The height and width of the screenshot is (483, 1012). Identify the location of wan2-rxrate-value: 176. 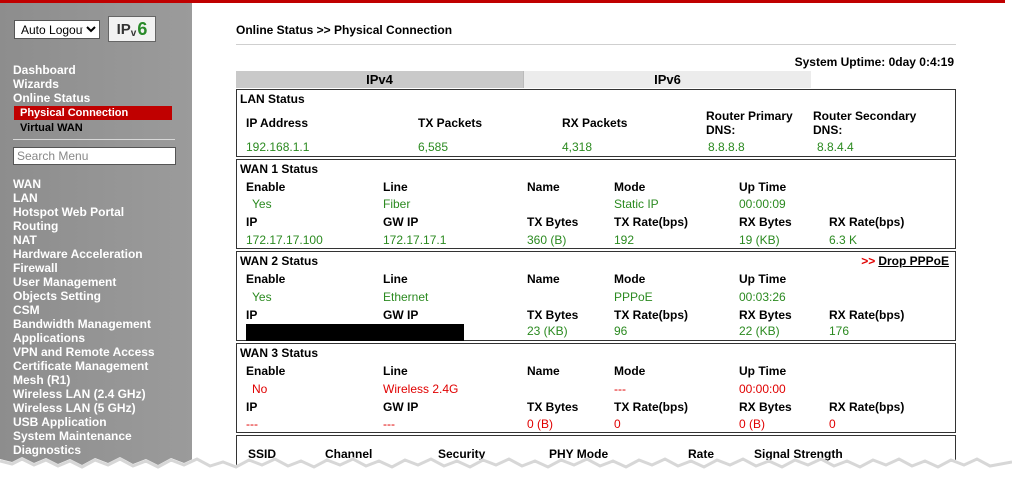
(839, 331).